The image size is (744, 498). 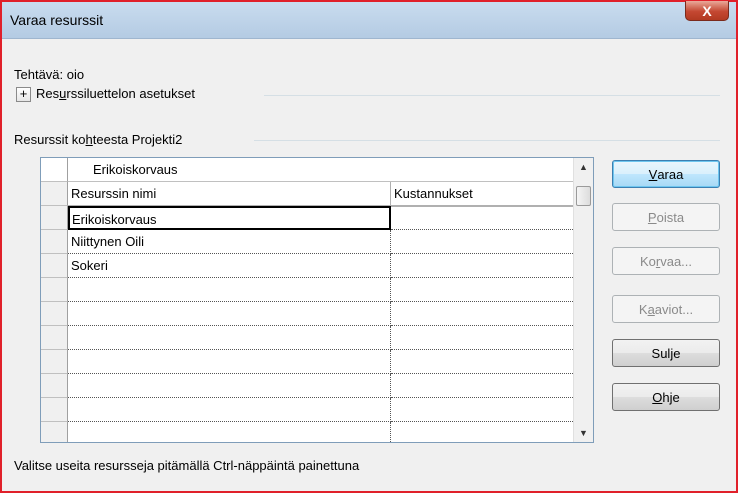 What do you see at coordinates (583, 167) in the screenshot?
I see `scroll-up-arrow-icon: ▲` at bounding box center [583, 167].